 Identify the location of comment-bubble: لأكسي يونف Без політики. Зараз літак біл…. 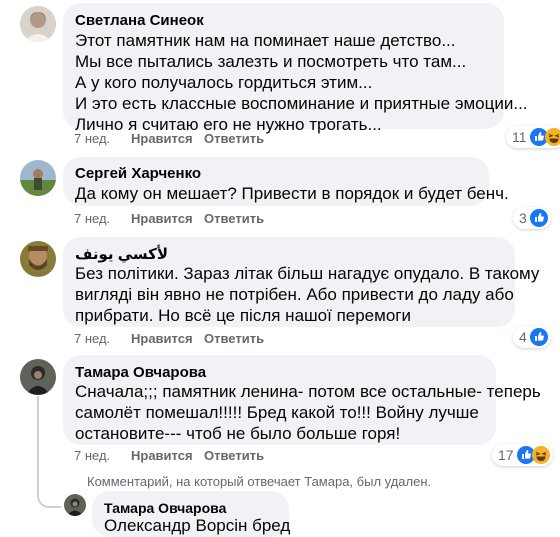
(301, 282).